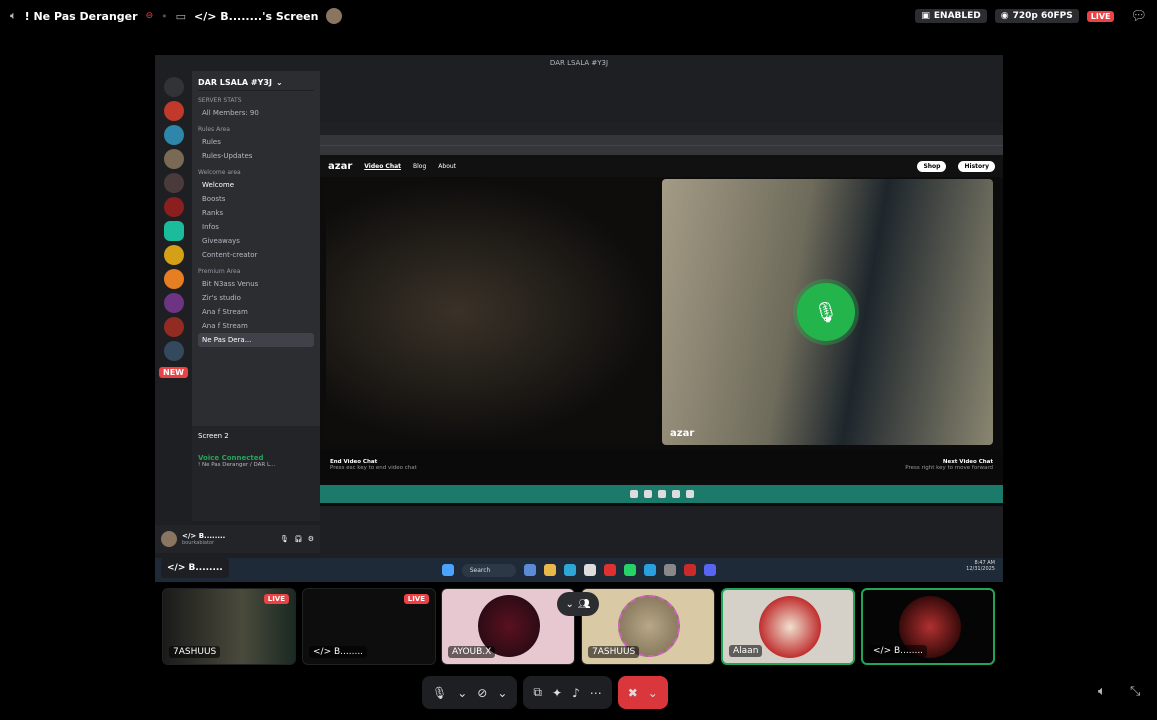  What do you see at coordinates (256, 298) in the screenshot?
I see `channel-item: Zir's studio` at bounding box center [256, 298].